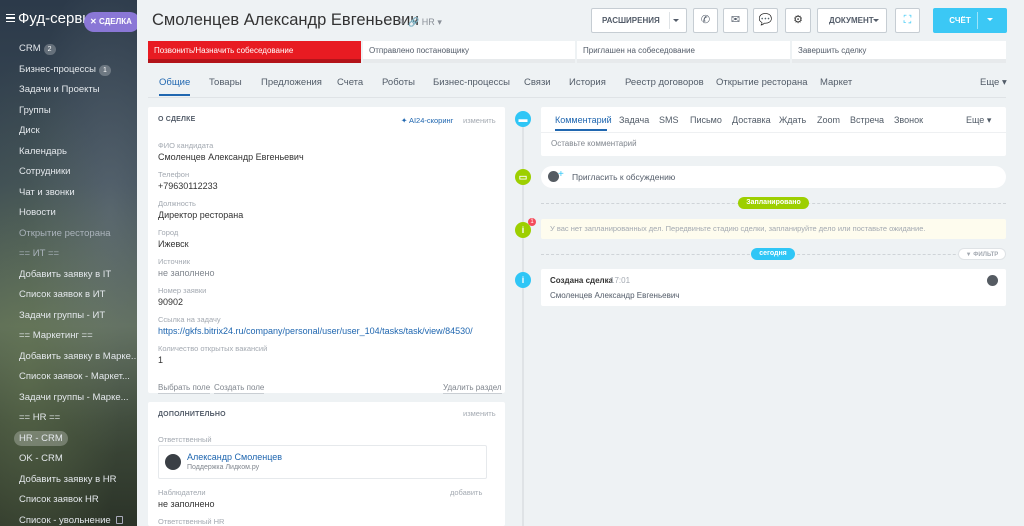 The width and height of the screenshot is (1024, 526). What do you see at coordinates (68, 90) in the screenshot?
I see `sidebar-item-tasks: Задачи и Проекты` at bounding box center [68, 90].